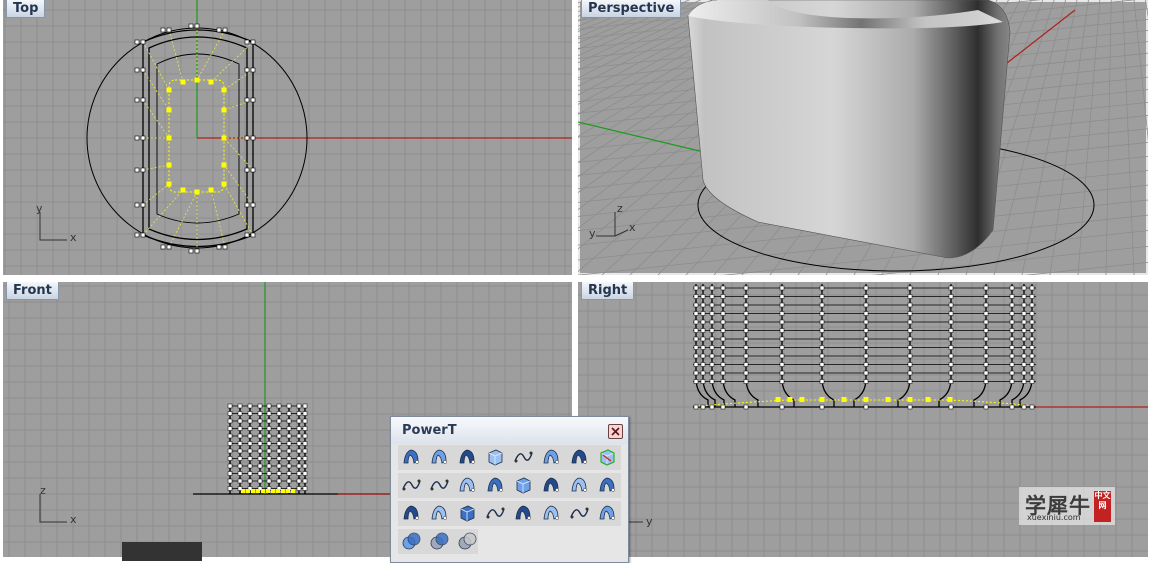 Image resolution: width=1150 pixels, height=563 pixels. Describe the element at coordinates (849, 129) in the screenshot. I see `shell-surface` at that location.